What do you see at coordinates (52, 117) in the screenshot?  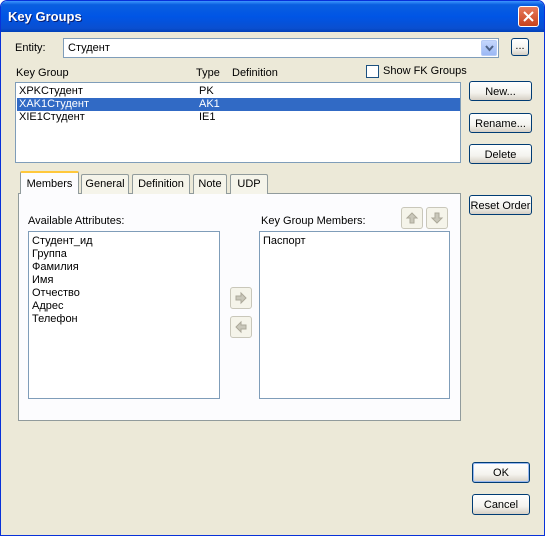 I see `key-group-name: XIE1Студент` at bounding box center [52, 117].